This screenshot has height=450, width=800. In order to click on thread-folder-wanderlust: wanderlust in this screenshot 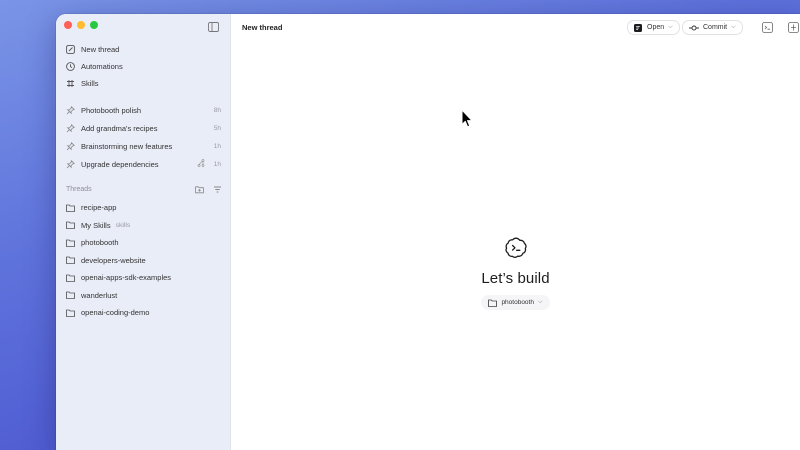, I will do `click(143, 296)`.